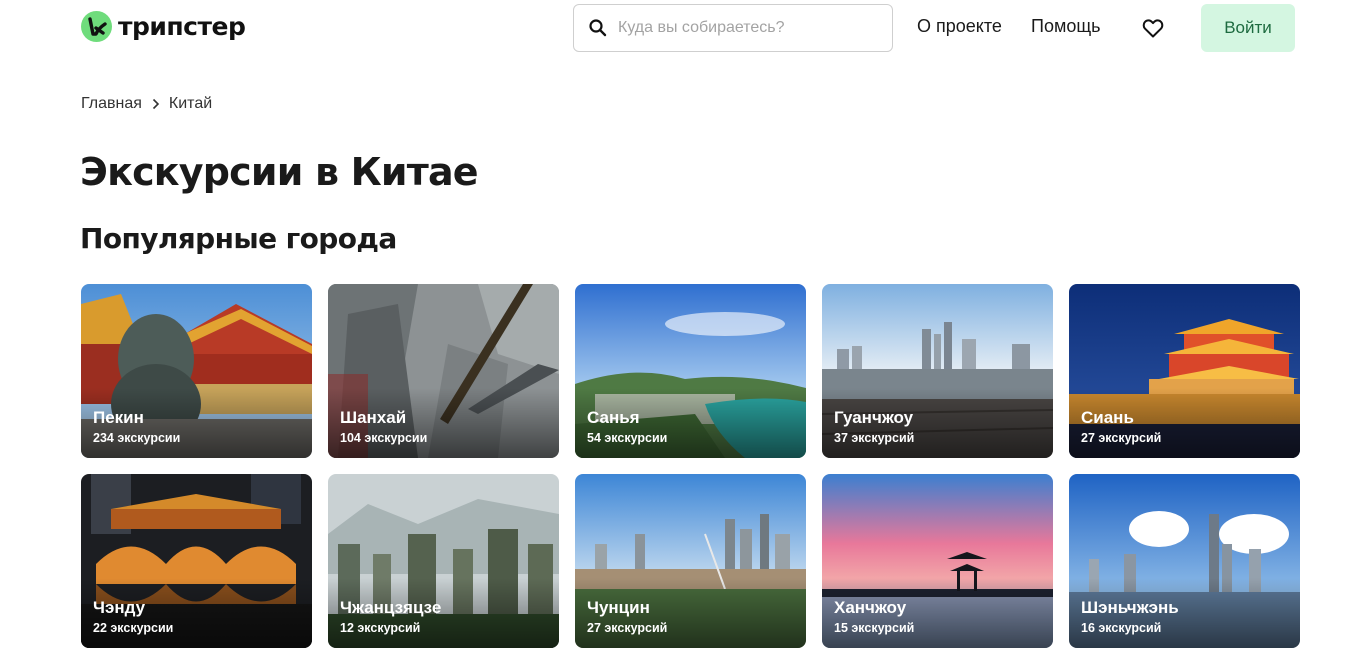 Image resolution: width=1370 pixels, height=658 pixels. I want to click on search-icon, so click(598, 28).